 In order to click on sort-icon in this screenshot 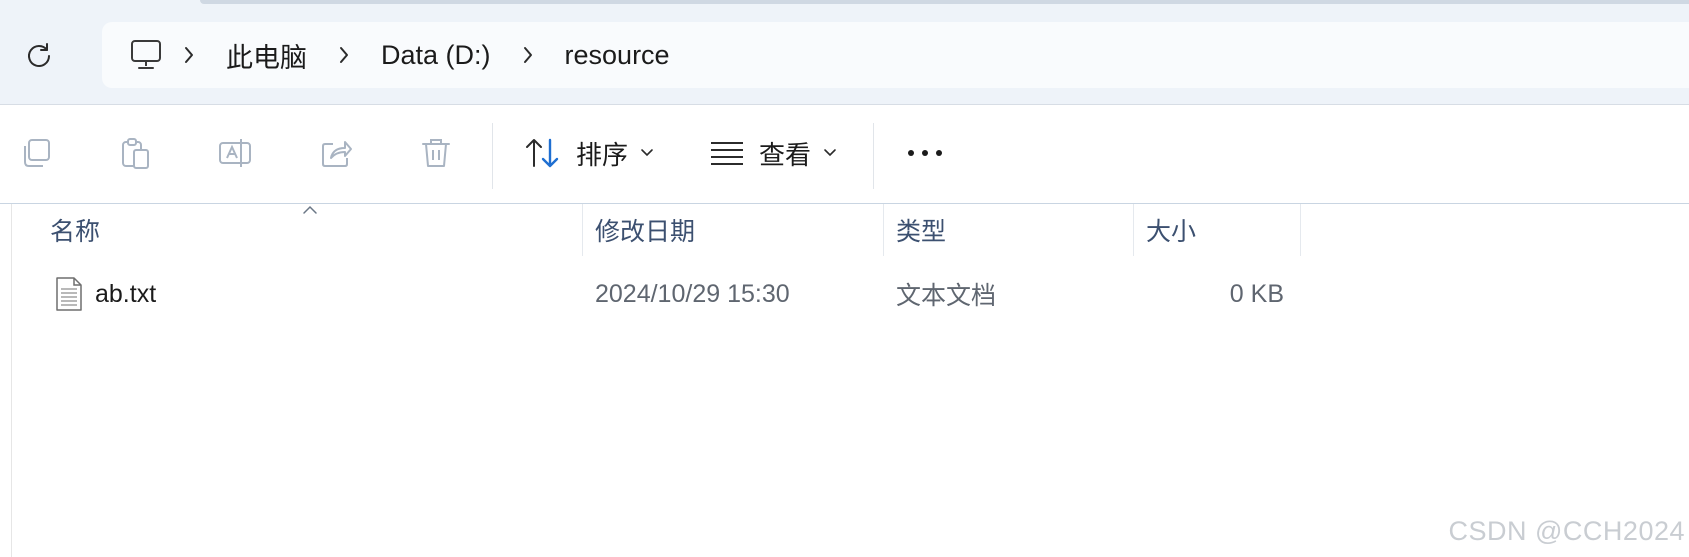, I will do `click(542, 153)`.